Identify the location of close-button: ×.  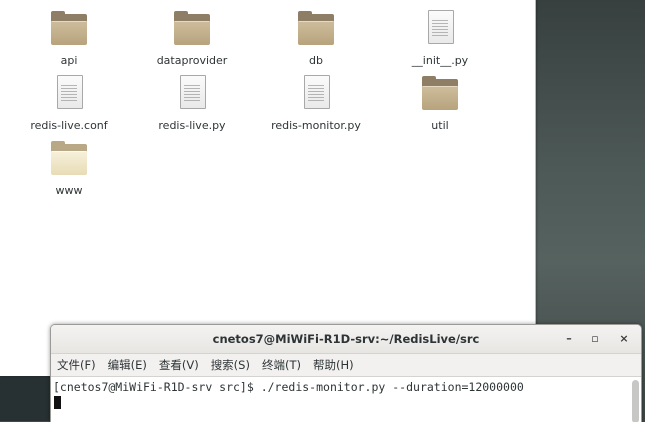
(624, 339).